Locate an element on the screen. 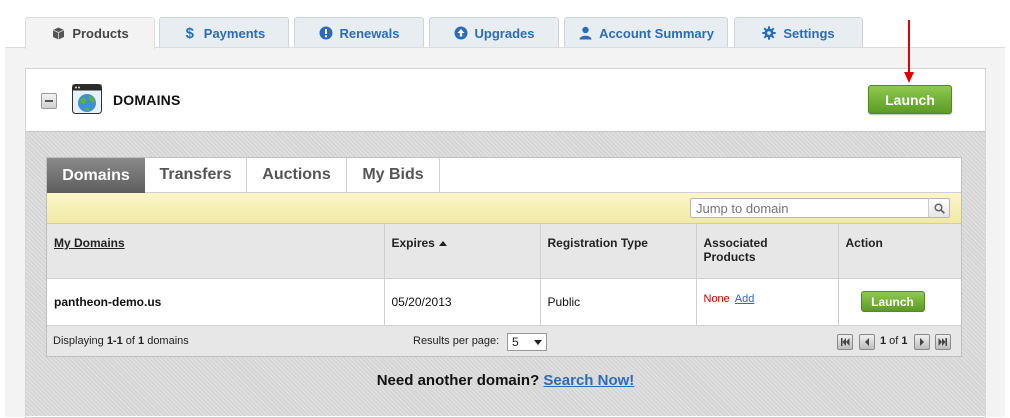 This screenshot has width=1010, height=418. expires-date: 05/20/2013 is located at coordinates (421, 301).